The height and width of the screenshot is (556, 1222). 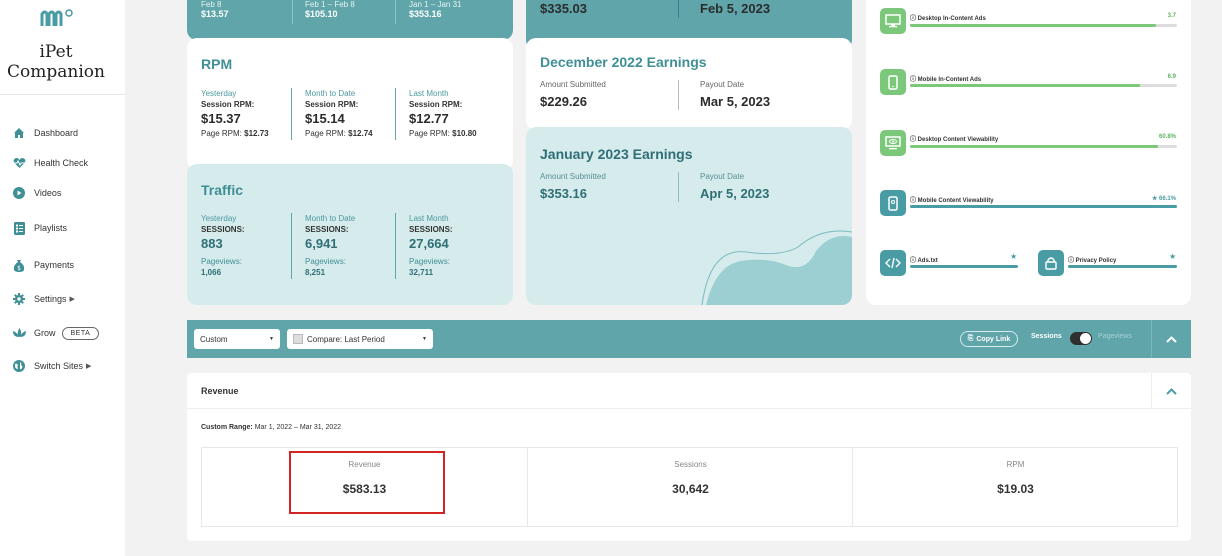 What do you see at coordinates (435, 4) in the screenshot?
I see `summary-label: Jan 1 – Jan 31` at bounding box center [435, 4].